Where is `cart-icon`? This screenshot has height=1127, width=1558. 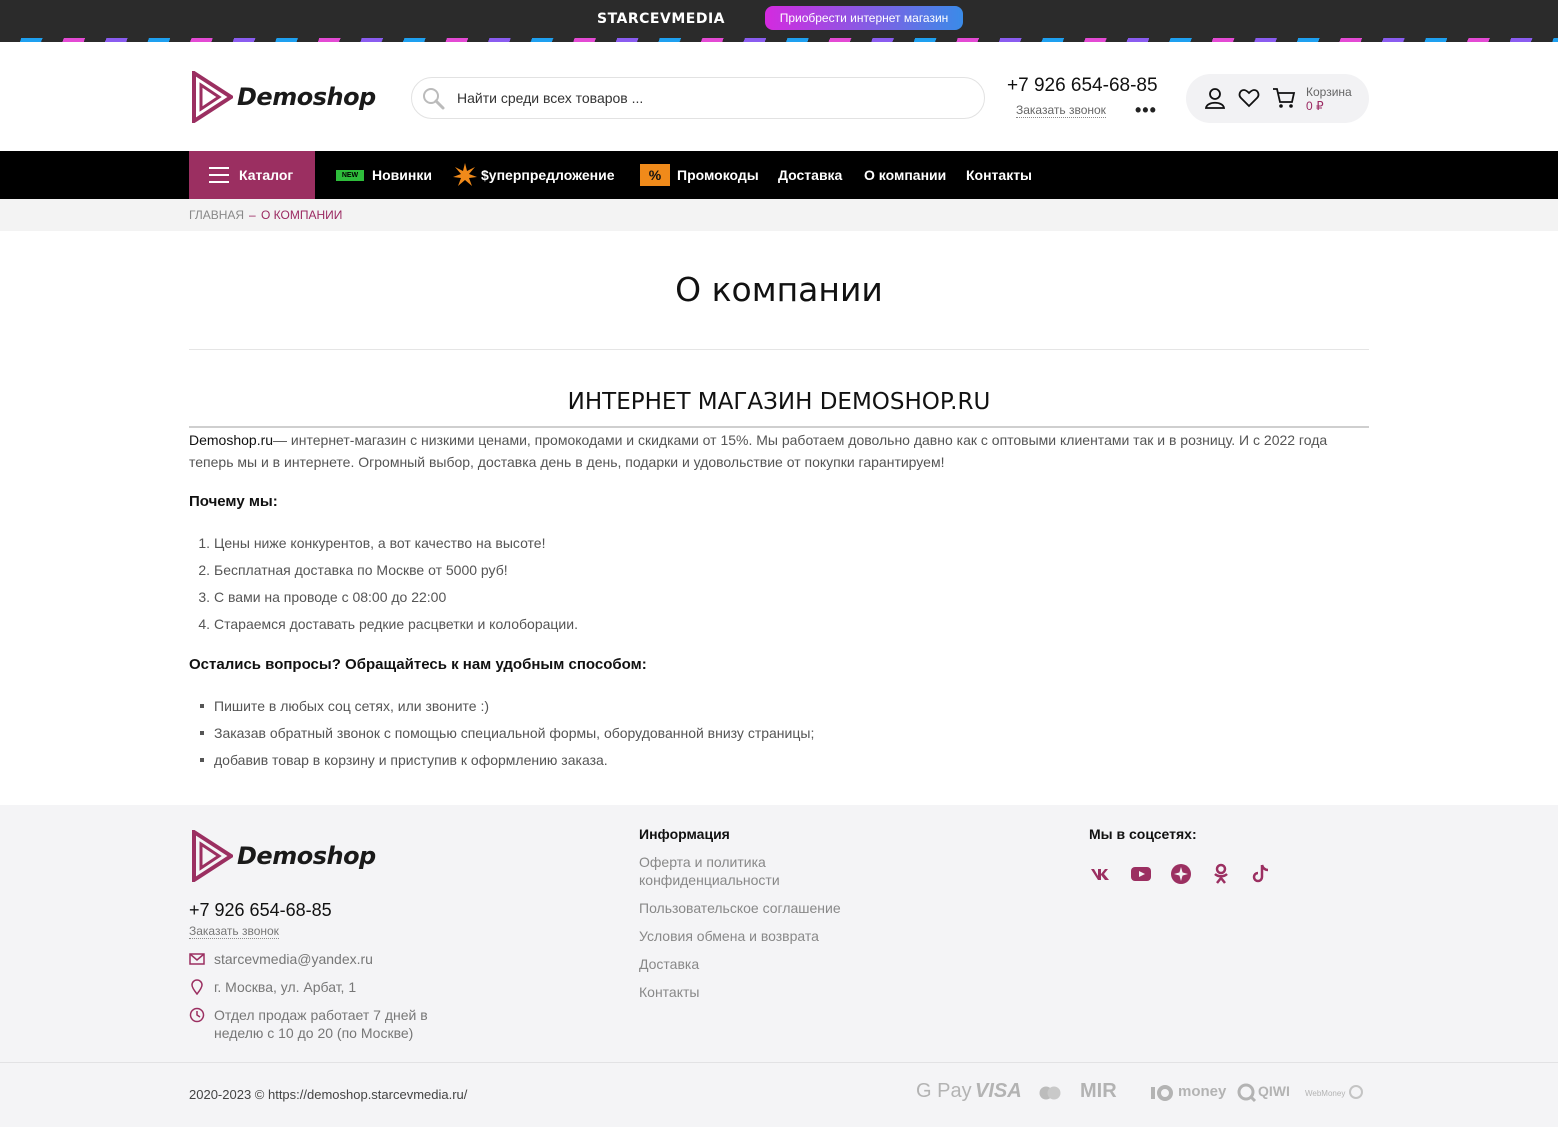 cart-icon is located at coordinates (1284, 98).